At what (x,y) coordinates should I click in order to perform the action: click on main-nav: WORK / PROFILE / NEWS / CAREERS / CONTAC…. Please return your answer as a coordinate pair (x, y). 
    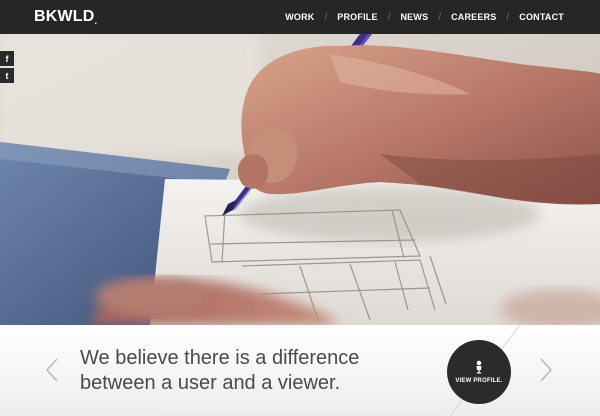
    Looking at the image, I should click on (424, 17).